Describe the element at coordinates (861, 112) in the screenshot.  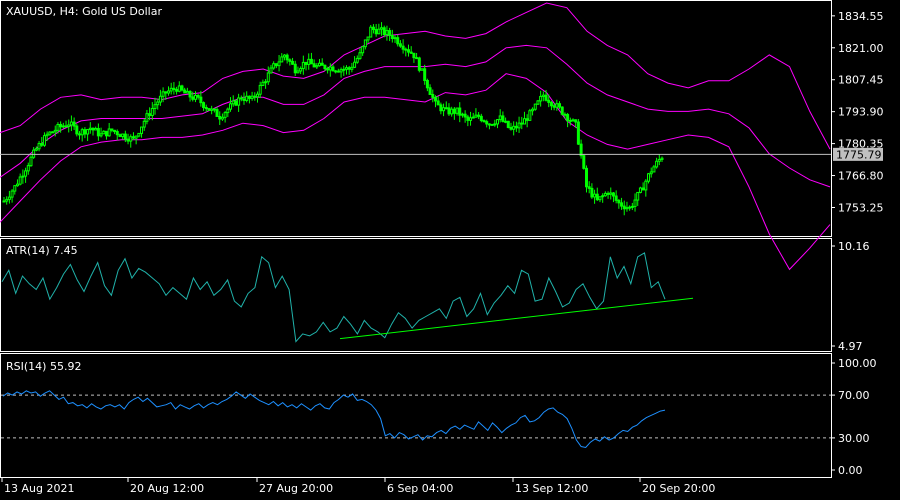
I see `main-axis-label: 1793.90` at that location.